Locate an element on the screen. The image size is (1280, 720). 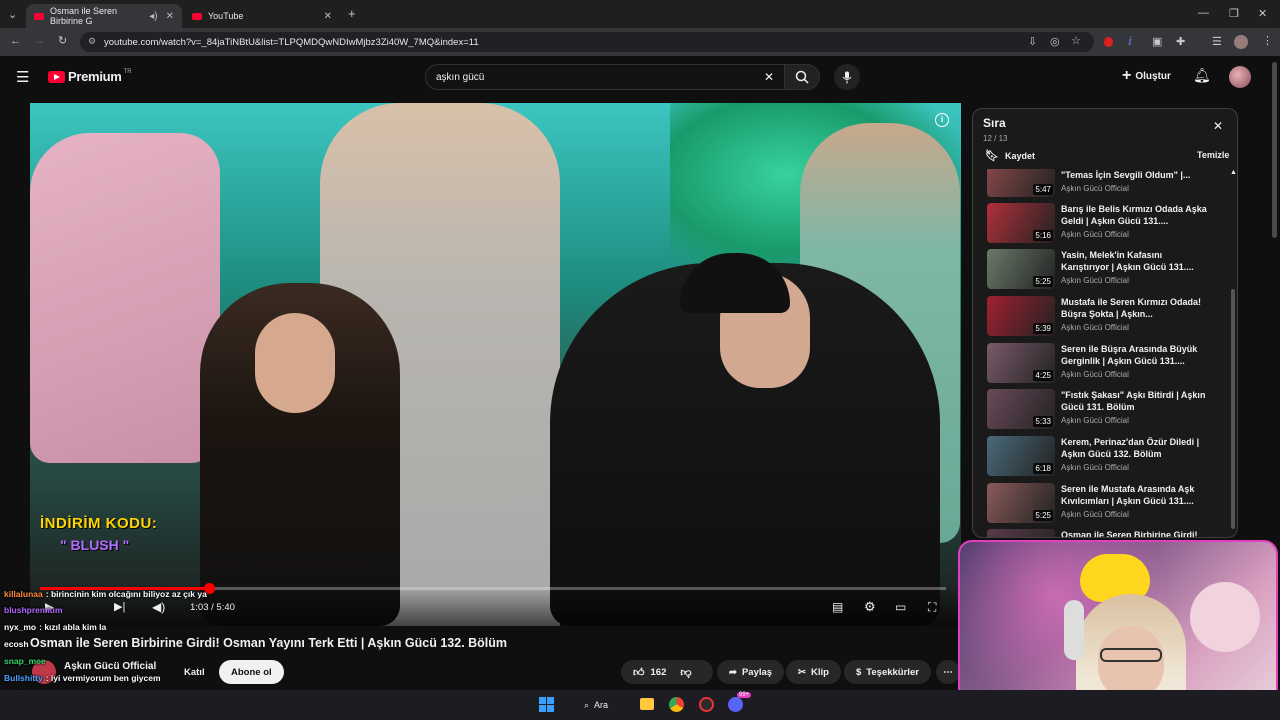
tab-active: Osman ile Seren Birbirine G ◂) ✕ is located at coordinates (104, 16).